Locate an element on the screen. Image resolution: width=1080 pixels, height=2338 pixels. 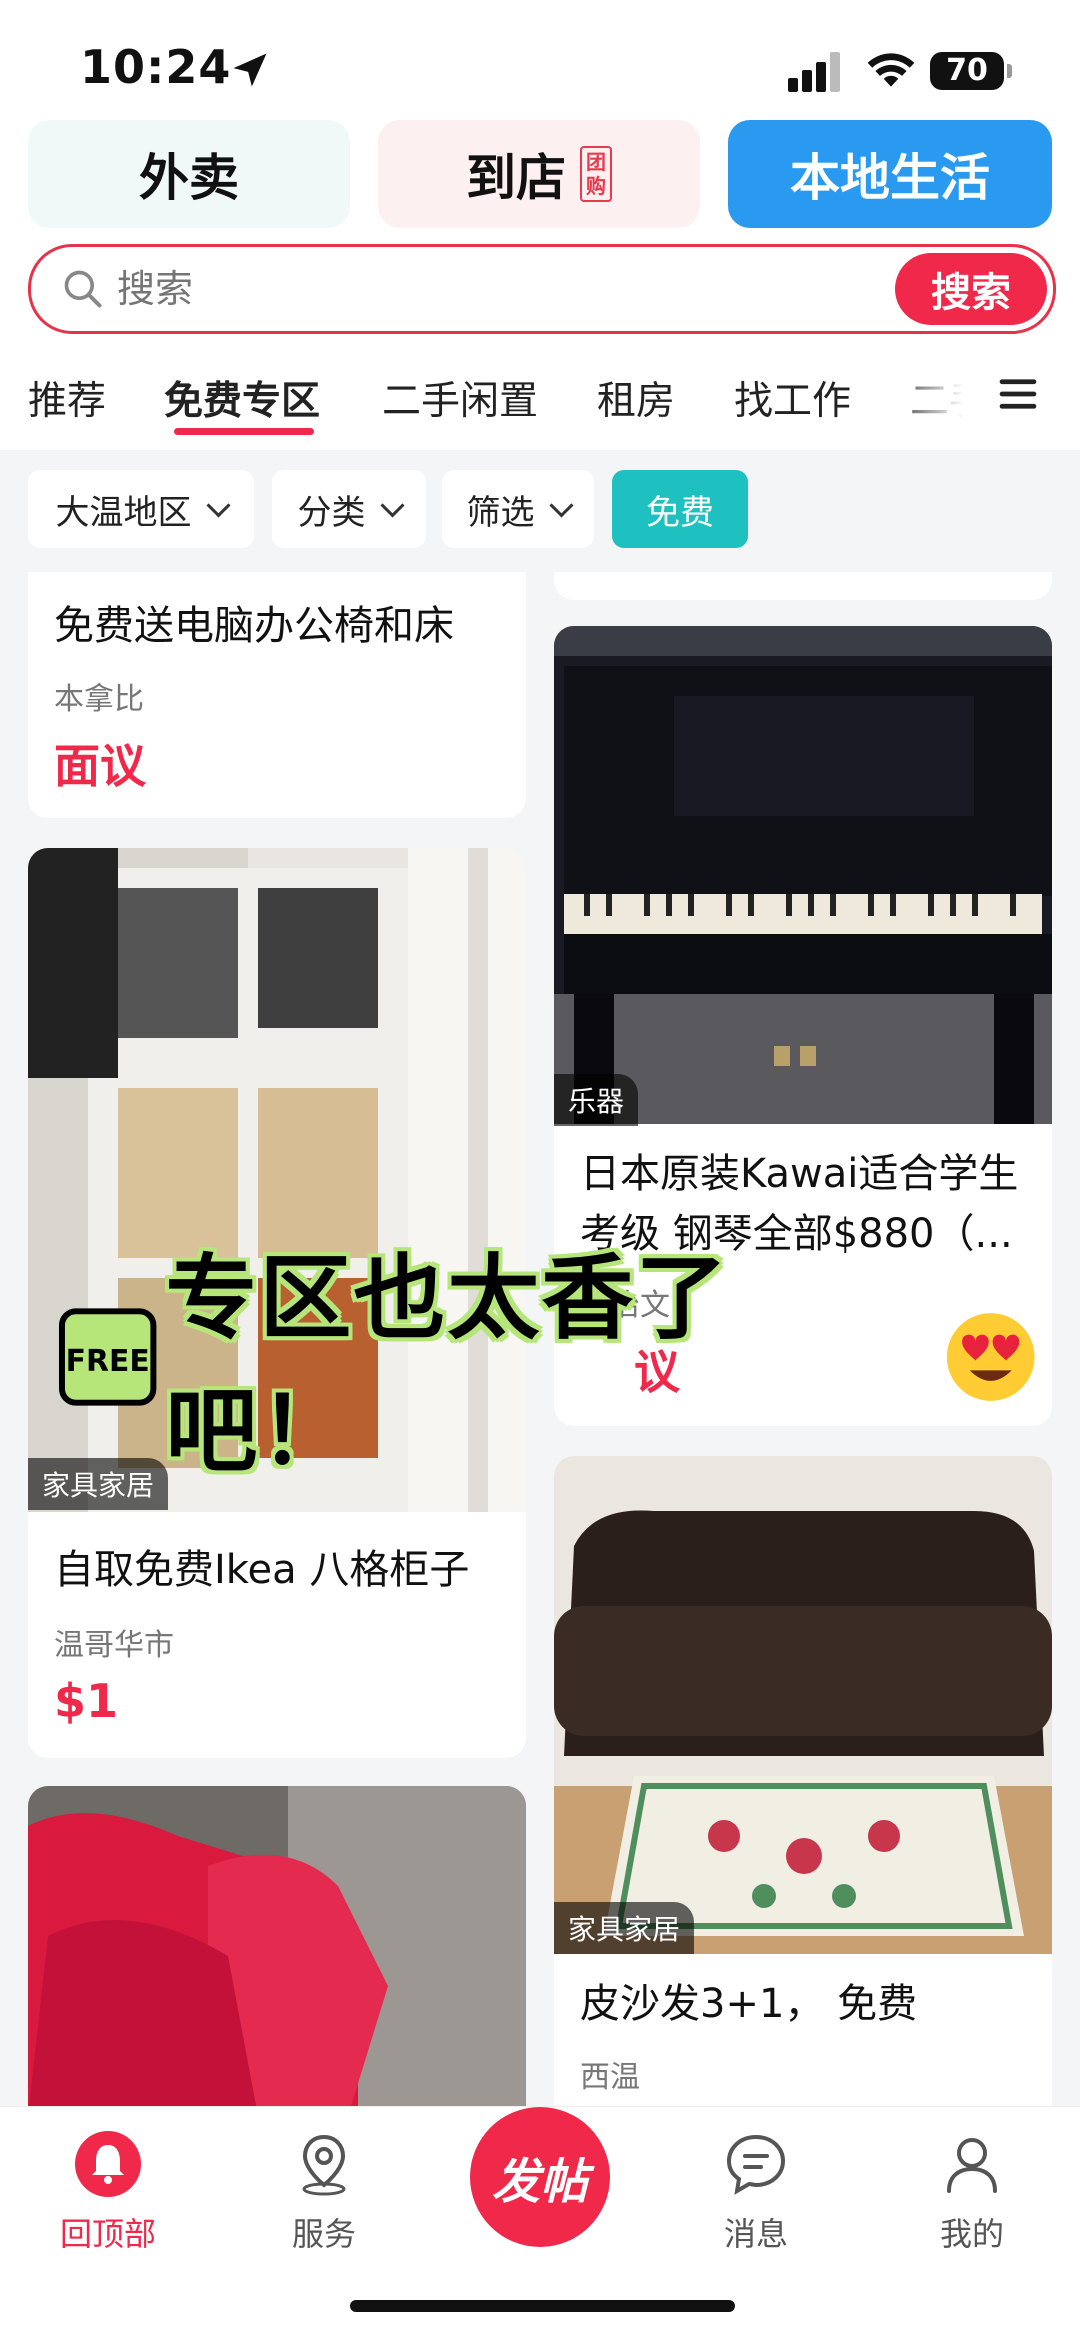
cellular-signal-icon is located at coordinates (814, 72).